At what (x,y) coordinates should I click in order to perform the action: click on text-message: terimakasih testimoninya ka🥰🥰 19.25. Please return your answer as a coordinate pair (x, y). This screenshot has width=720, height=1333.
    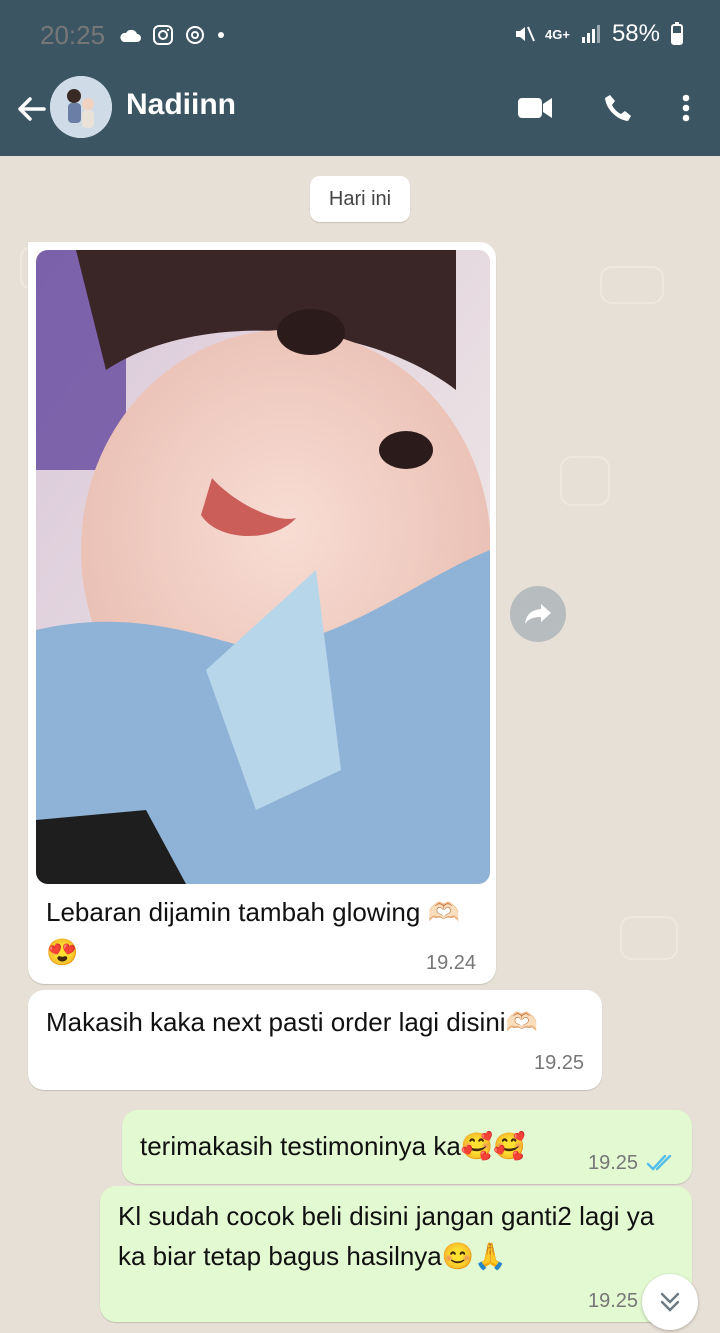
    Looking at the image, I should click on (407, 1147).